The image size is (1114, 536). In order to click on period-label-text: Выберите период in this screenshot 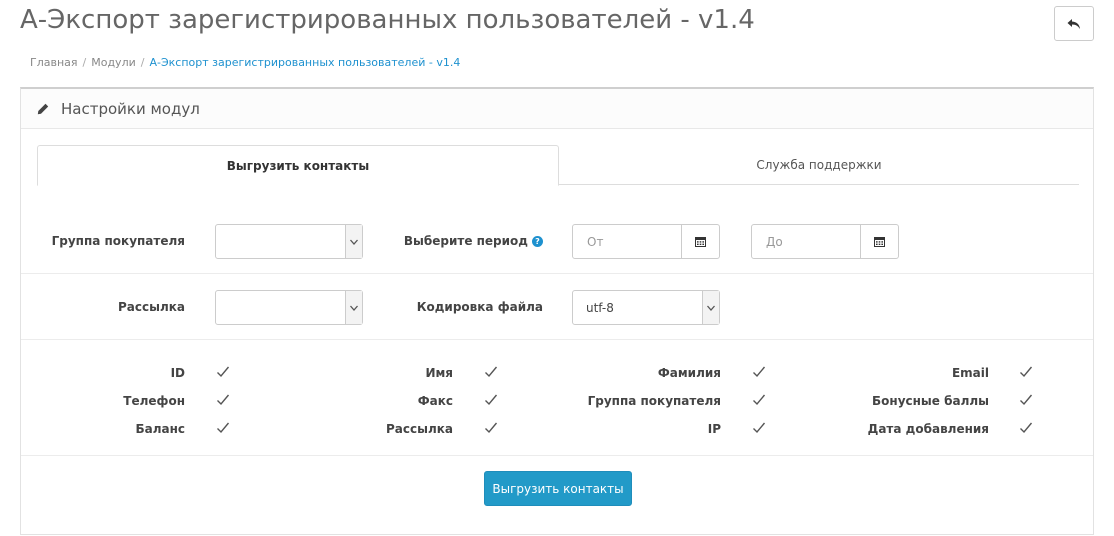, I will do `click(465, 241)`.